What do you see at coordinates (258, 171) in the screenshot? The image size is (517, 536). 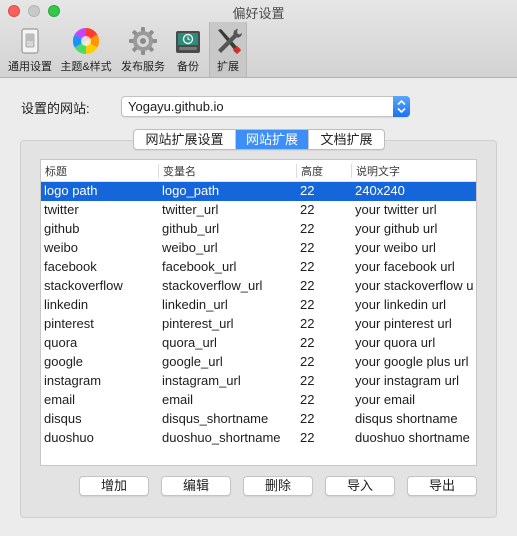 I see `table-header: 标题 变量名 高度 说明文字` at bounding box center [258, 171].